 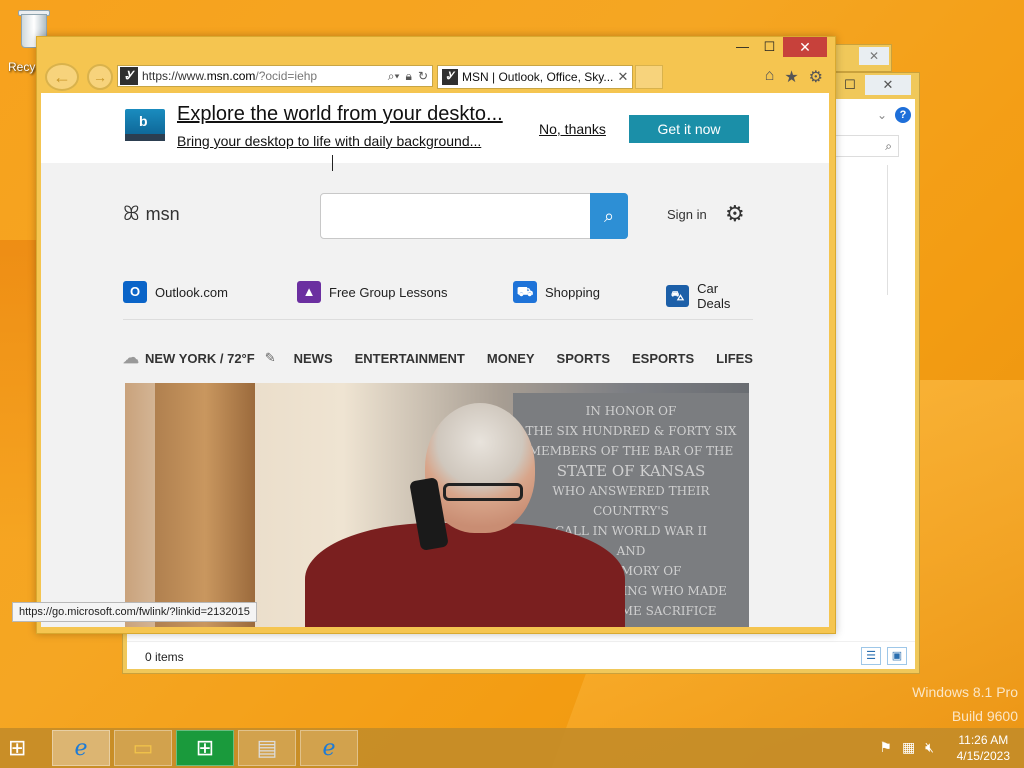 I want to click on address-url: https://www.msn.com/?ocid=iehp, so click(x=265, y=76).